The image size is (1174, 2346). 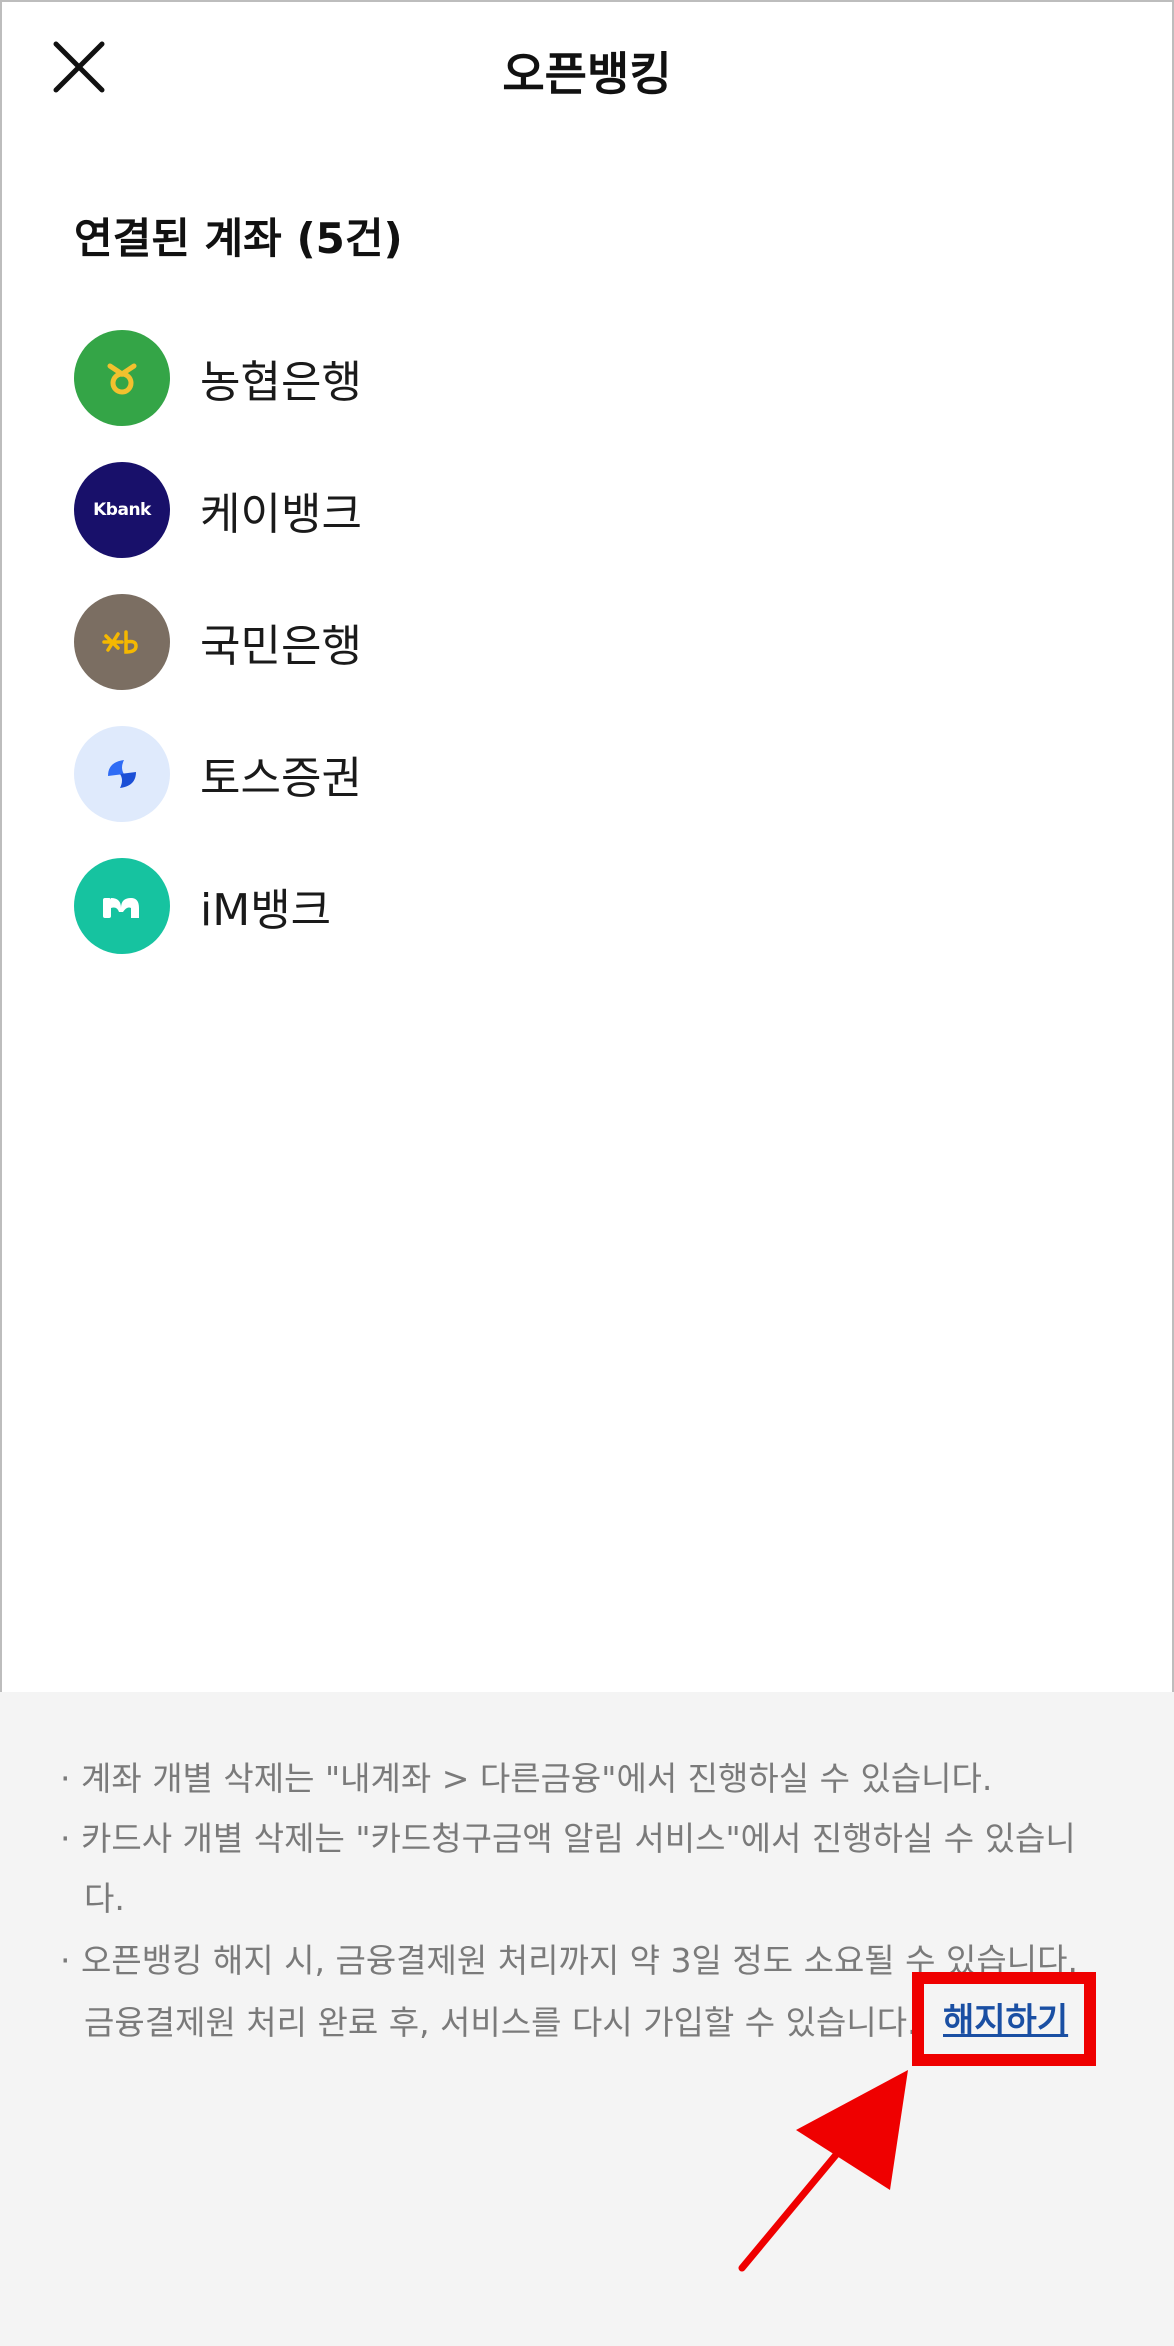 I want to click on account-item-toss: 토스증권, so click(x=574, y=774).